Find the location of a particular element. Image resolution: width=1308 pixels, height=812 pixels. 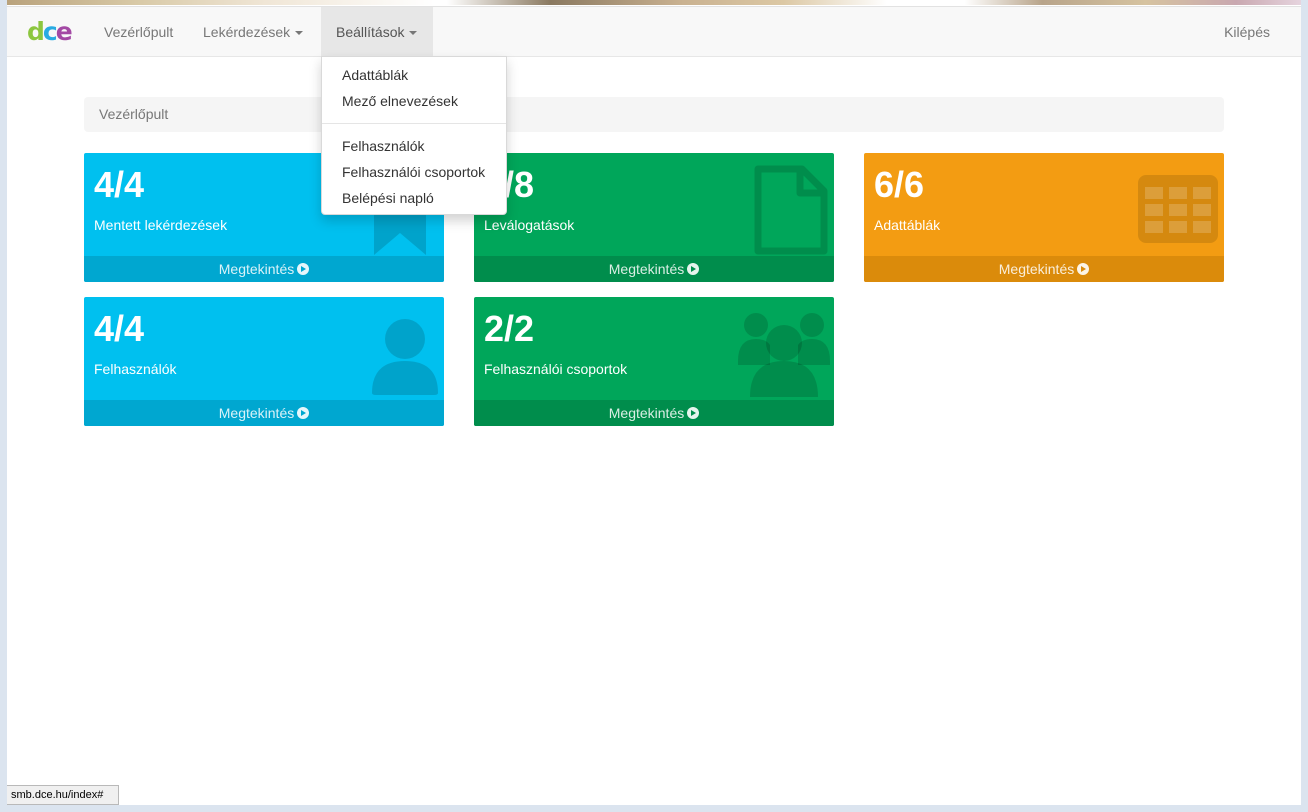

menu-item-data-tables: Adattáblák is located at coordinates (414, 75).